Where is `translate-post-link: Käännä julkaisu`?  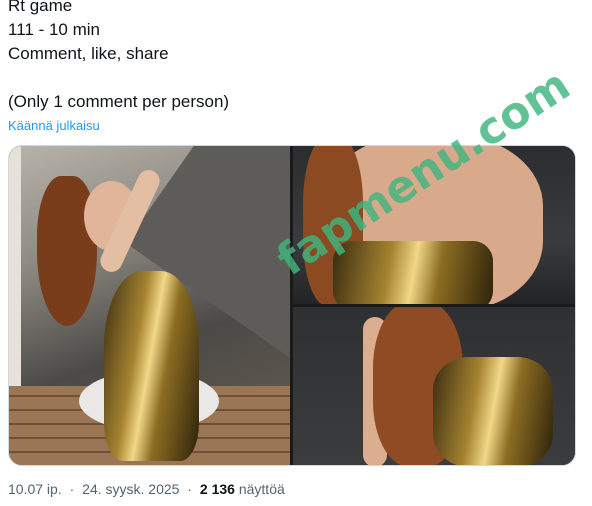
translate-post-link: Käännä julkaisu is located at coordinates (54, 125).